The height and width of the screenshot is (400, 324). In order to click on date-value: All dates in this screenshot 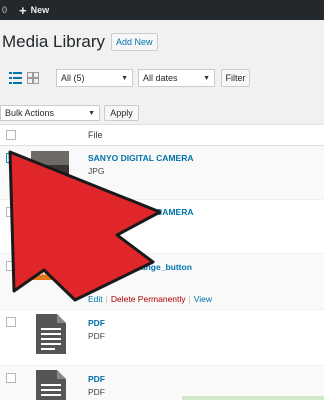, I will do `click(160, 78)`.